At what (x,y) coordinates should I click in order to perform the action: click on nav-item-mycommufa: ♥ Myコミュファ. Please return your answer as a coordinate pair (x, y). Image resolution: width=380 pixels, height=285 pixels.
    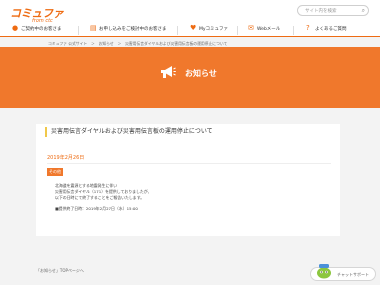
    Looking at the image, I should click on (209, 30).